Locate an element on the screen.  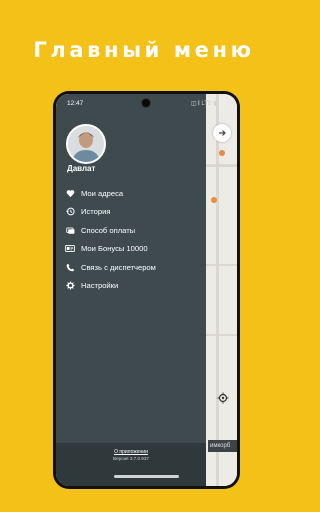
menu-item-label: Способ оплаты is located at coordinates (108, 230).